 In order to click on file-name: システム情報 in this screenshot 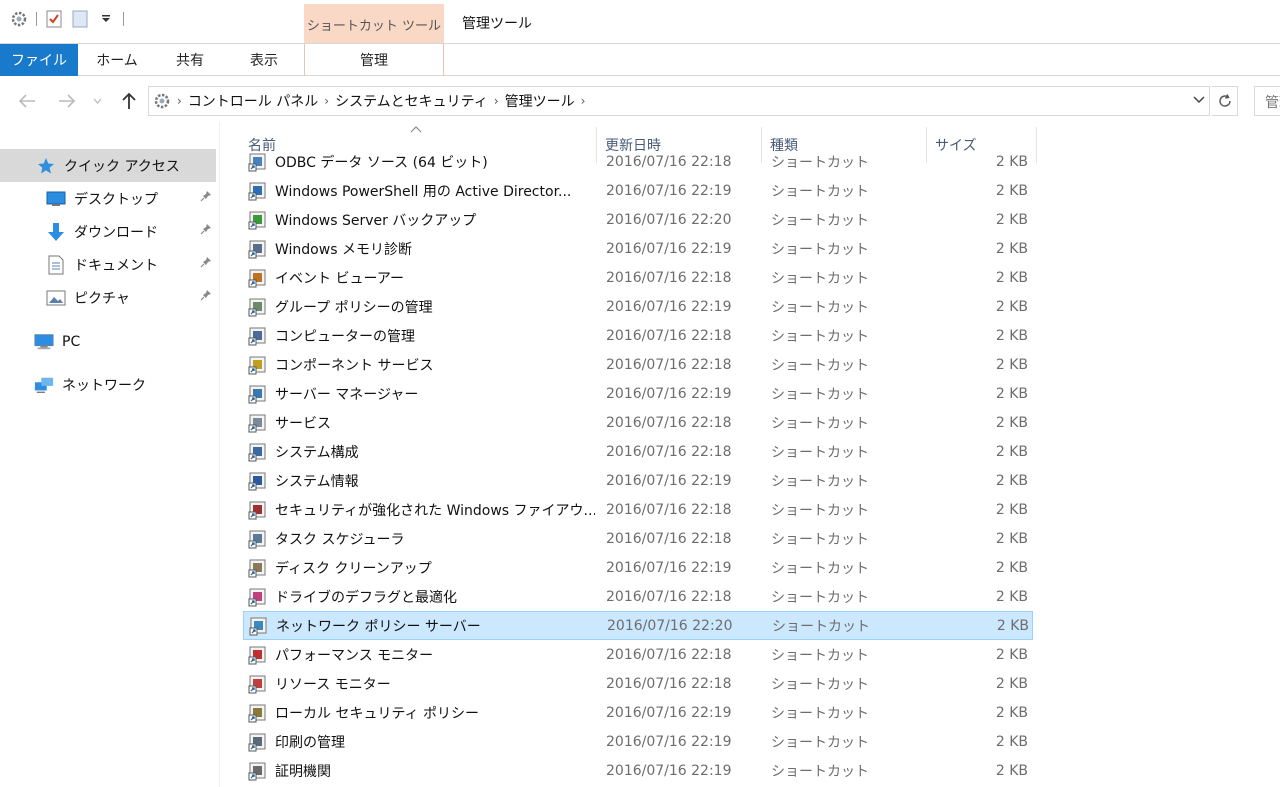, I will do `click(317, 481)`.